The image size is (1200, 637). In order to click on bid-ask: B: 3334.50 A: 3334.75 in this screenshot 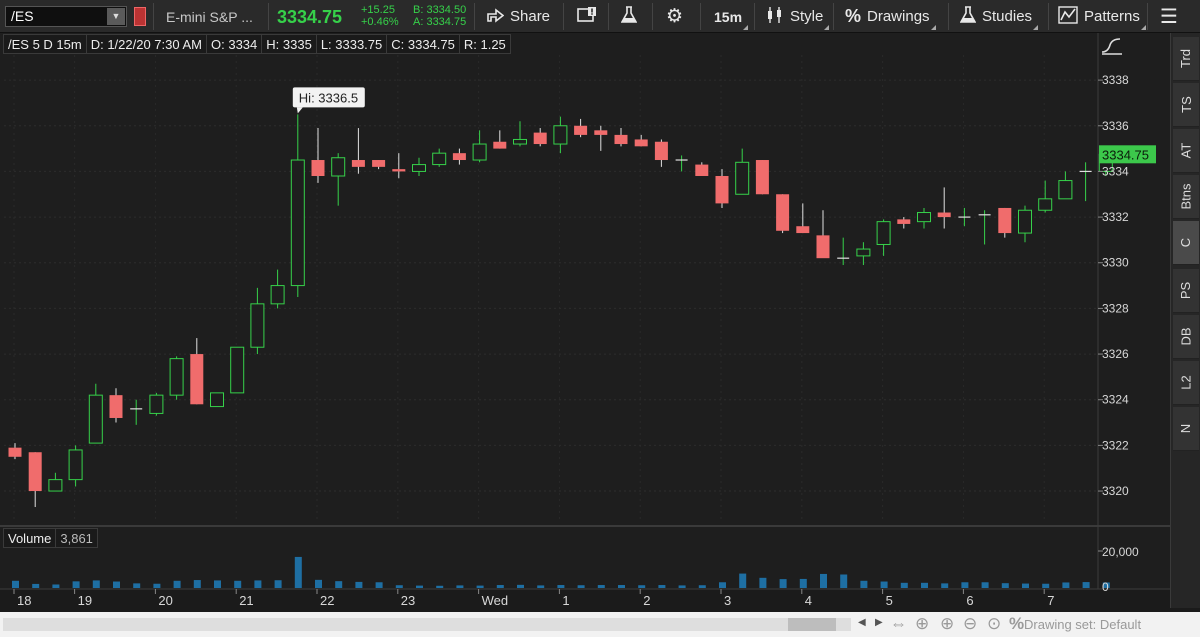, I will do `click(439, 16)`.